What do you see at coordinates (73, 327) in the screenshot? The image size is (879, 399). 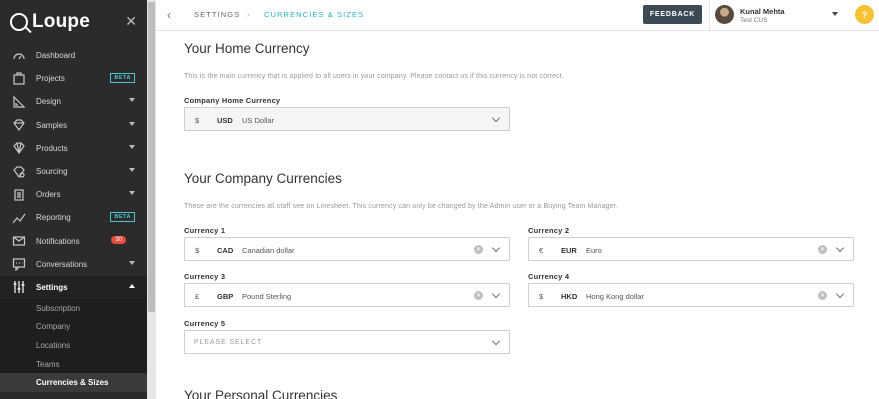 I see `submenu-item-company: Company` at bounding box center [73, 327].